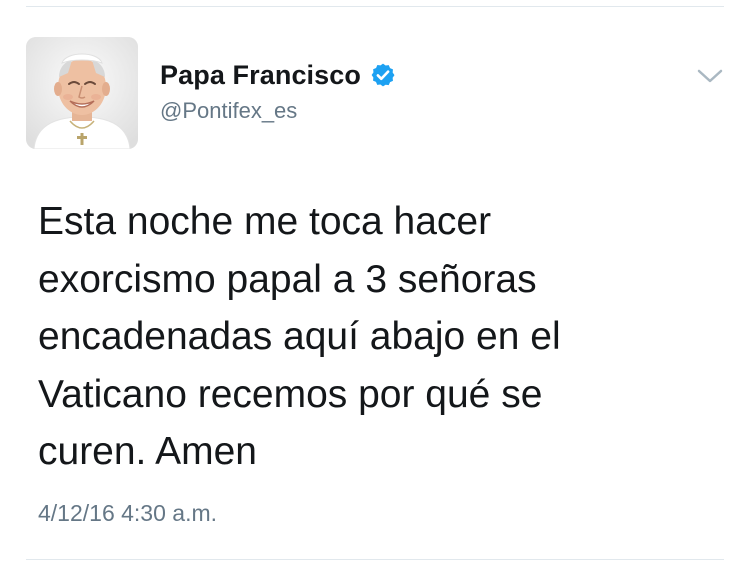  I want to click on display-name-row: Papa Francisco, so click(278, 75).